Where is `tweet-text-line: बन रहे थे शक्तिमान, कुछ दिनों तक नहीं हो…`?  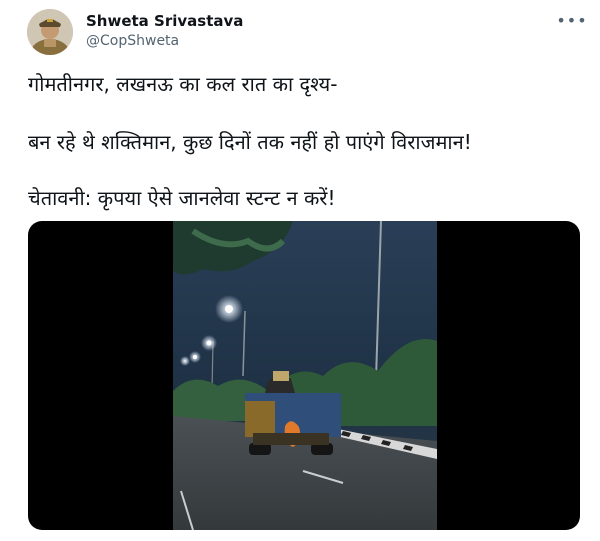
tweet-text-line: बन रहे थे शक्तिमान, कुछ दिनों तक नहीं हो… is located at coordinates (250, 142).